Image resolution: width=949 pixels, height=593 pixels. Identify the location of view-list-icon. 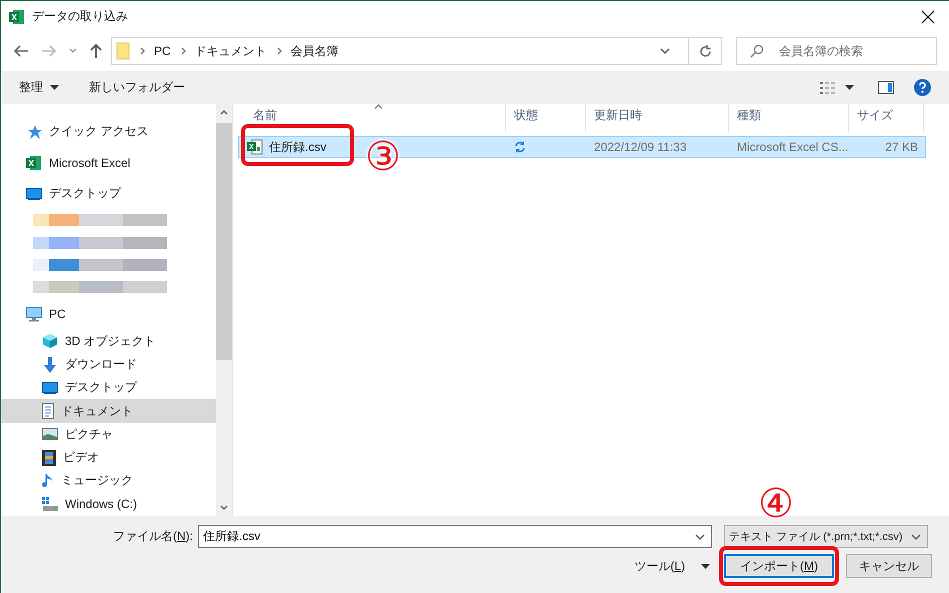
(828, 87).